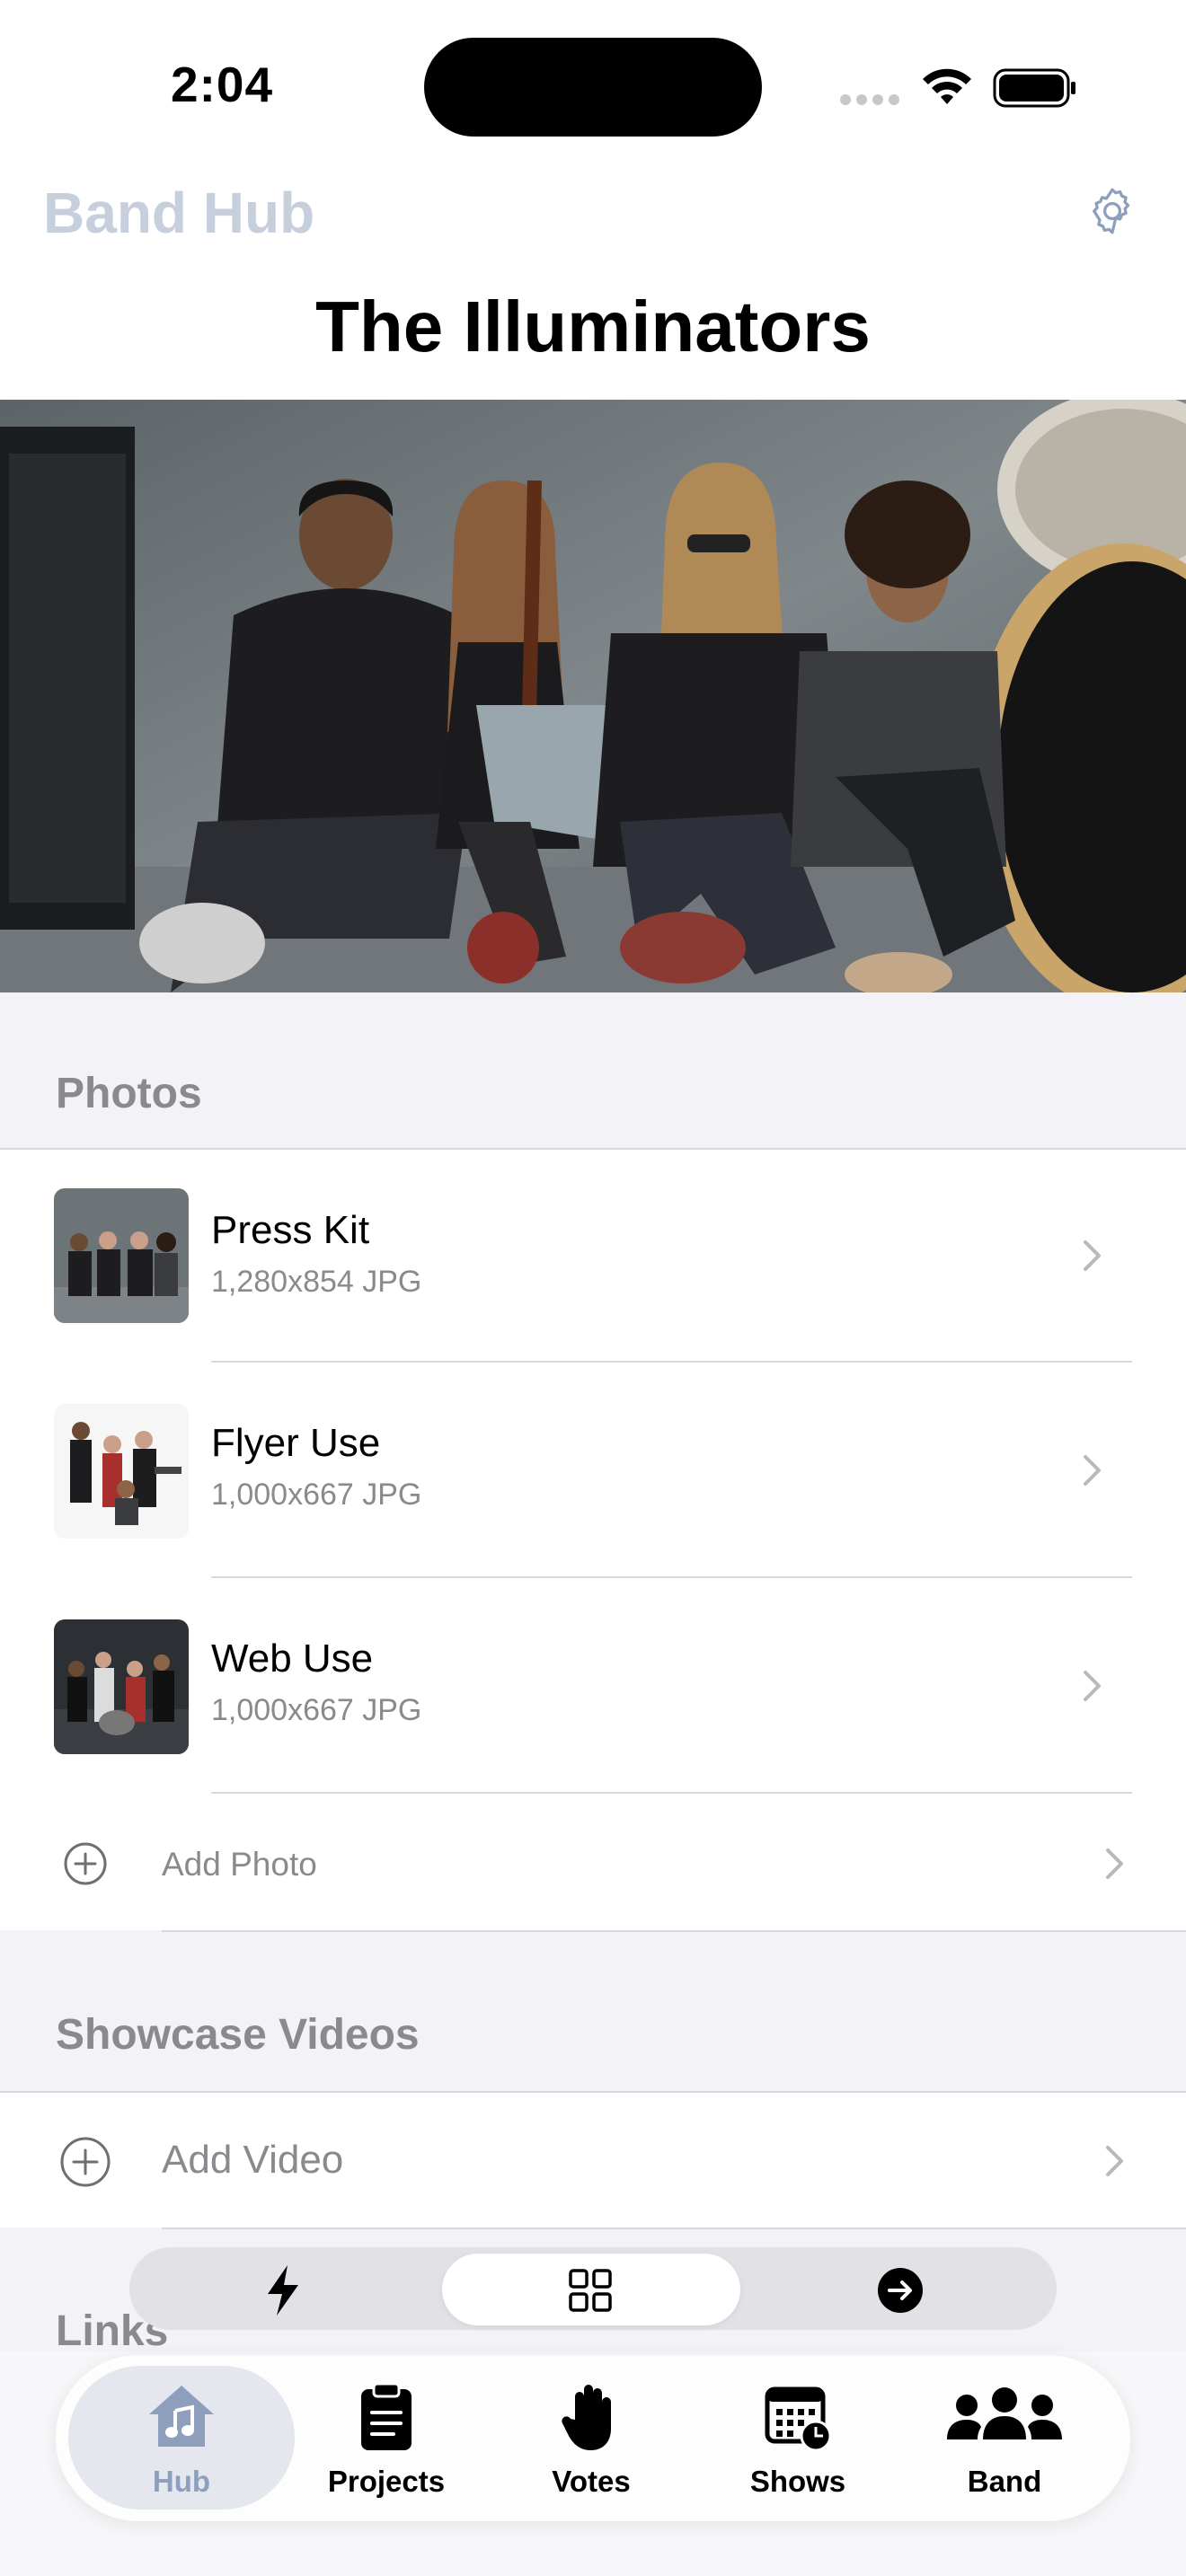 Image resolution: width=1186 pixels, height=2576 pixels. Describe the element at coordinates (296, 1443) in the screenshot. I see `photo-title: Flyer Use` at that location.